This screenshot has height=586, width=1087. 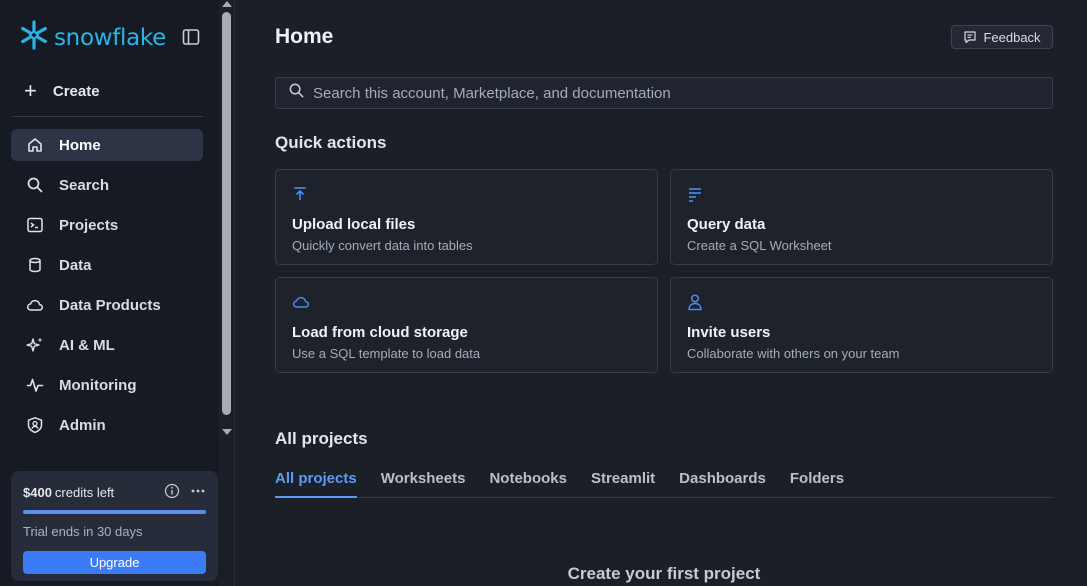 What do you see at coordinates (722, 482) in the screenshot?
I see `tab-dashboards: Dashboards` at bounding box center [722, 482].